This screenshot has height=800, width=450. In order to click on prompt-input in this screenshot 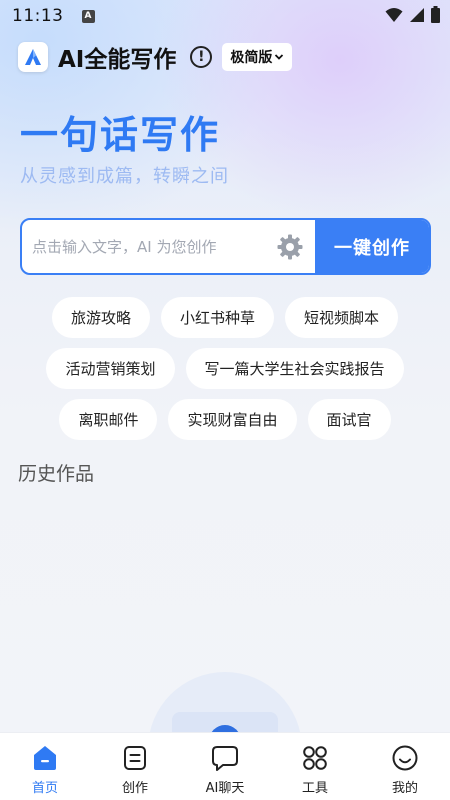, I will do `click(146, 246)`.